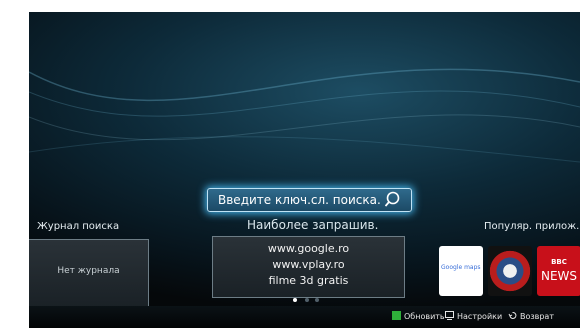  I want to click on news-logo: NEWS, so click(559, 276).